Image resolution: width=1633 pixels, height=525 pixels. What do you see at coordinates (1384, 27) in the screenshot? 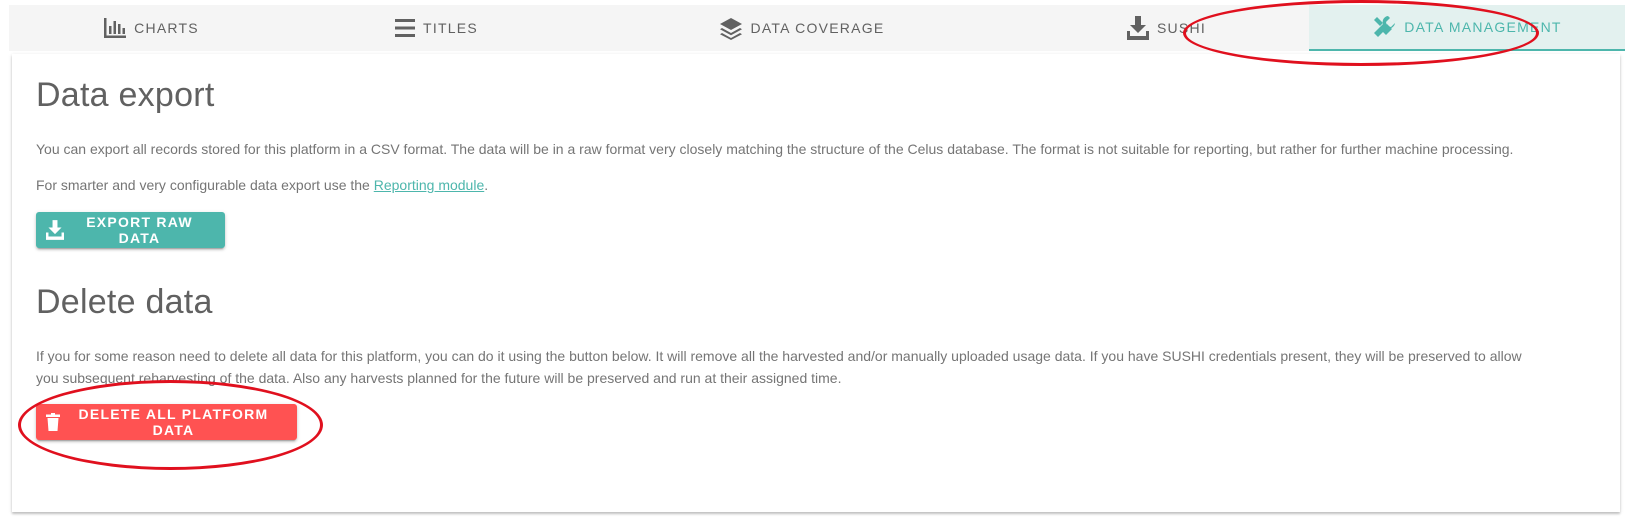
I see `tools-icon` at bounding box center [1384, 27].